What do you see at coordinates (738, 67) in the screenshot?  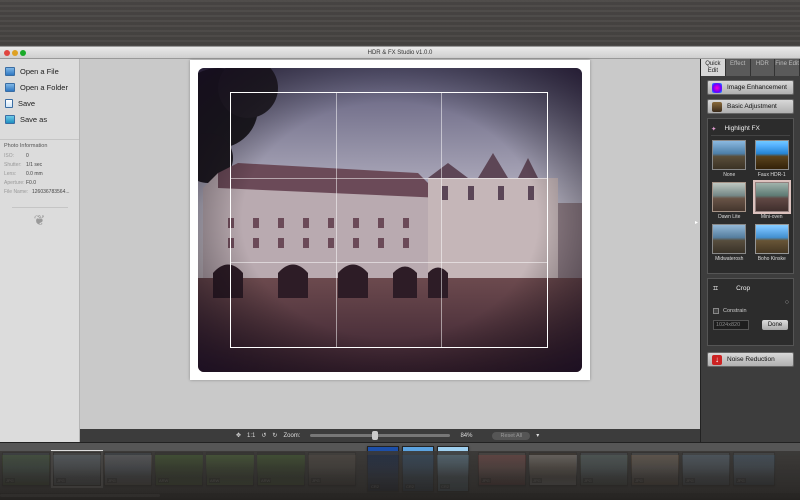 I see `tab-effect: Effect` at bounding box center [738, 67].